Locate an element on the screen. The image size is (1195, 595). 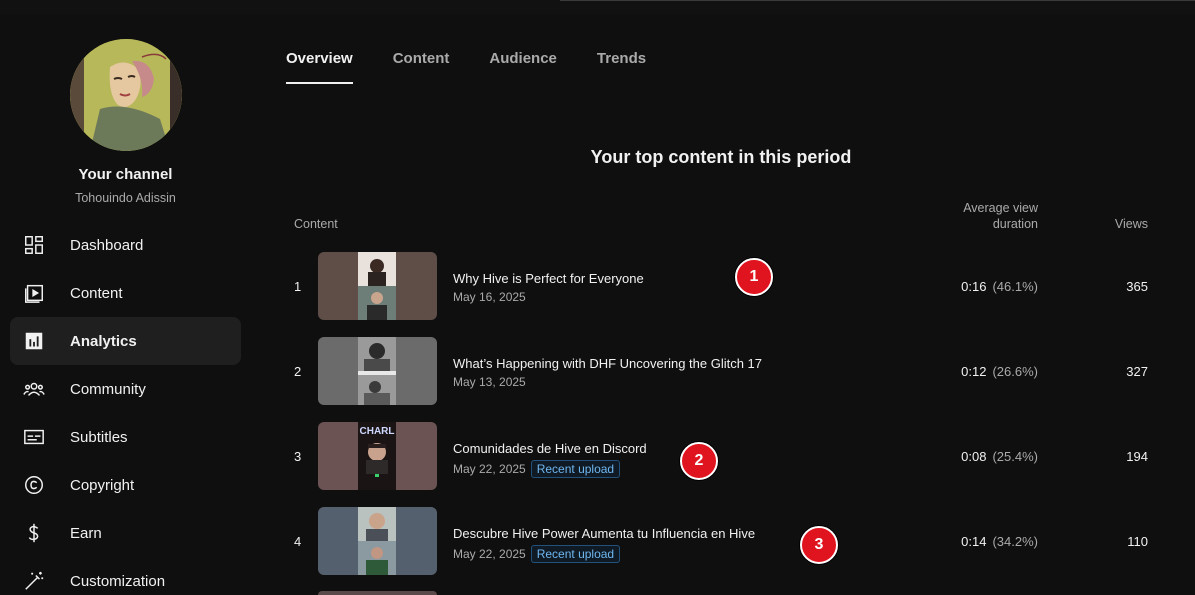
annotation-marker-2: 2 is located at coordinates (699, 461).